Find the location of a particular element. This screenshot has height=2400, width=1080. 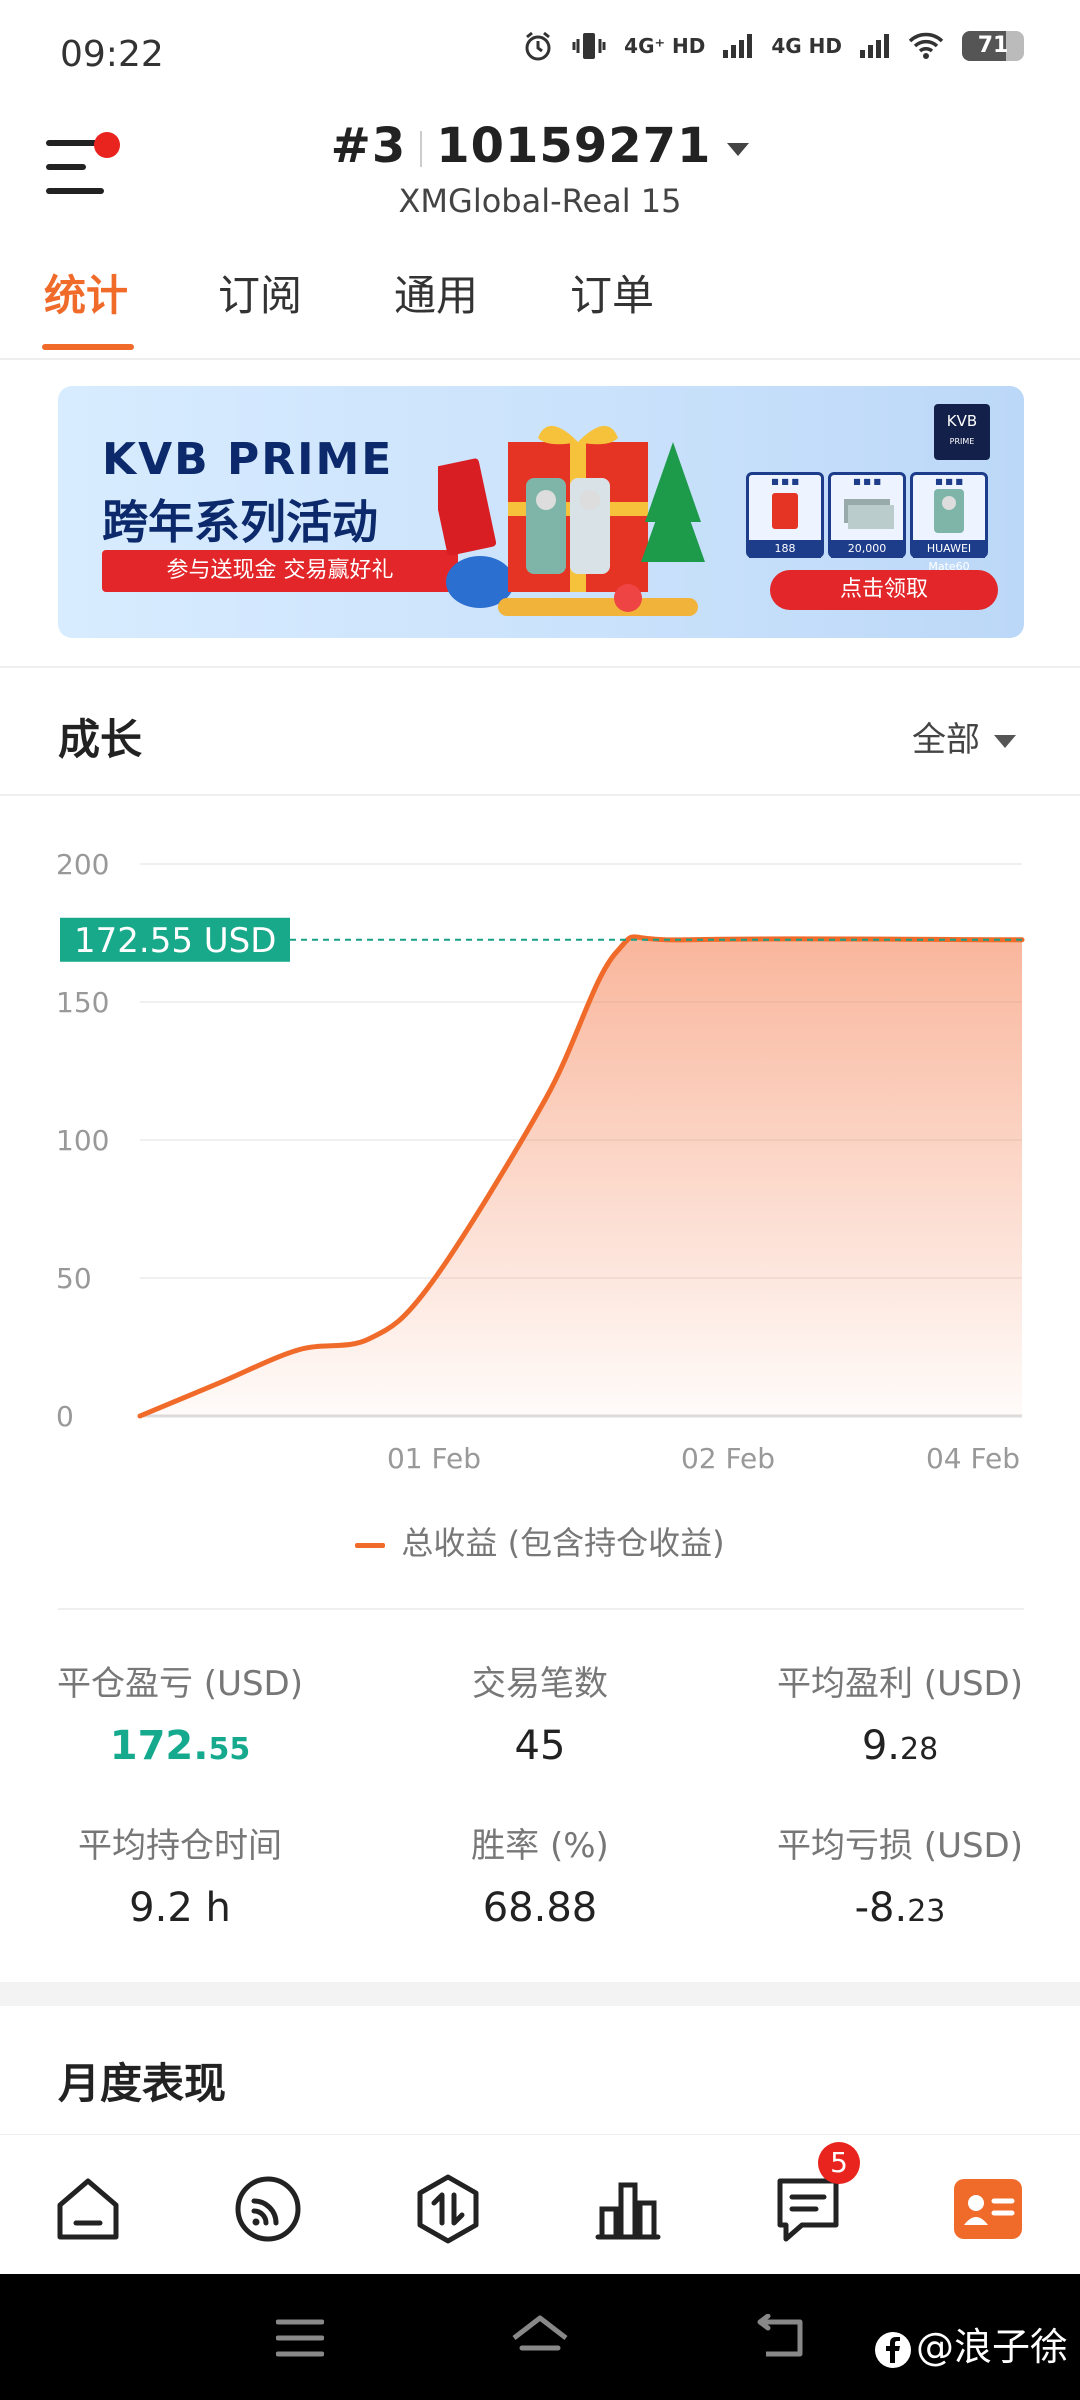

prize-card: ■ ■ ■ 20,000 is located at coordinates (867, 515).